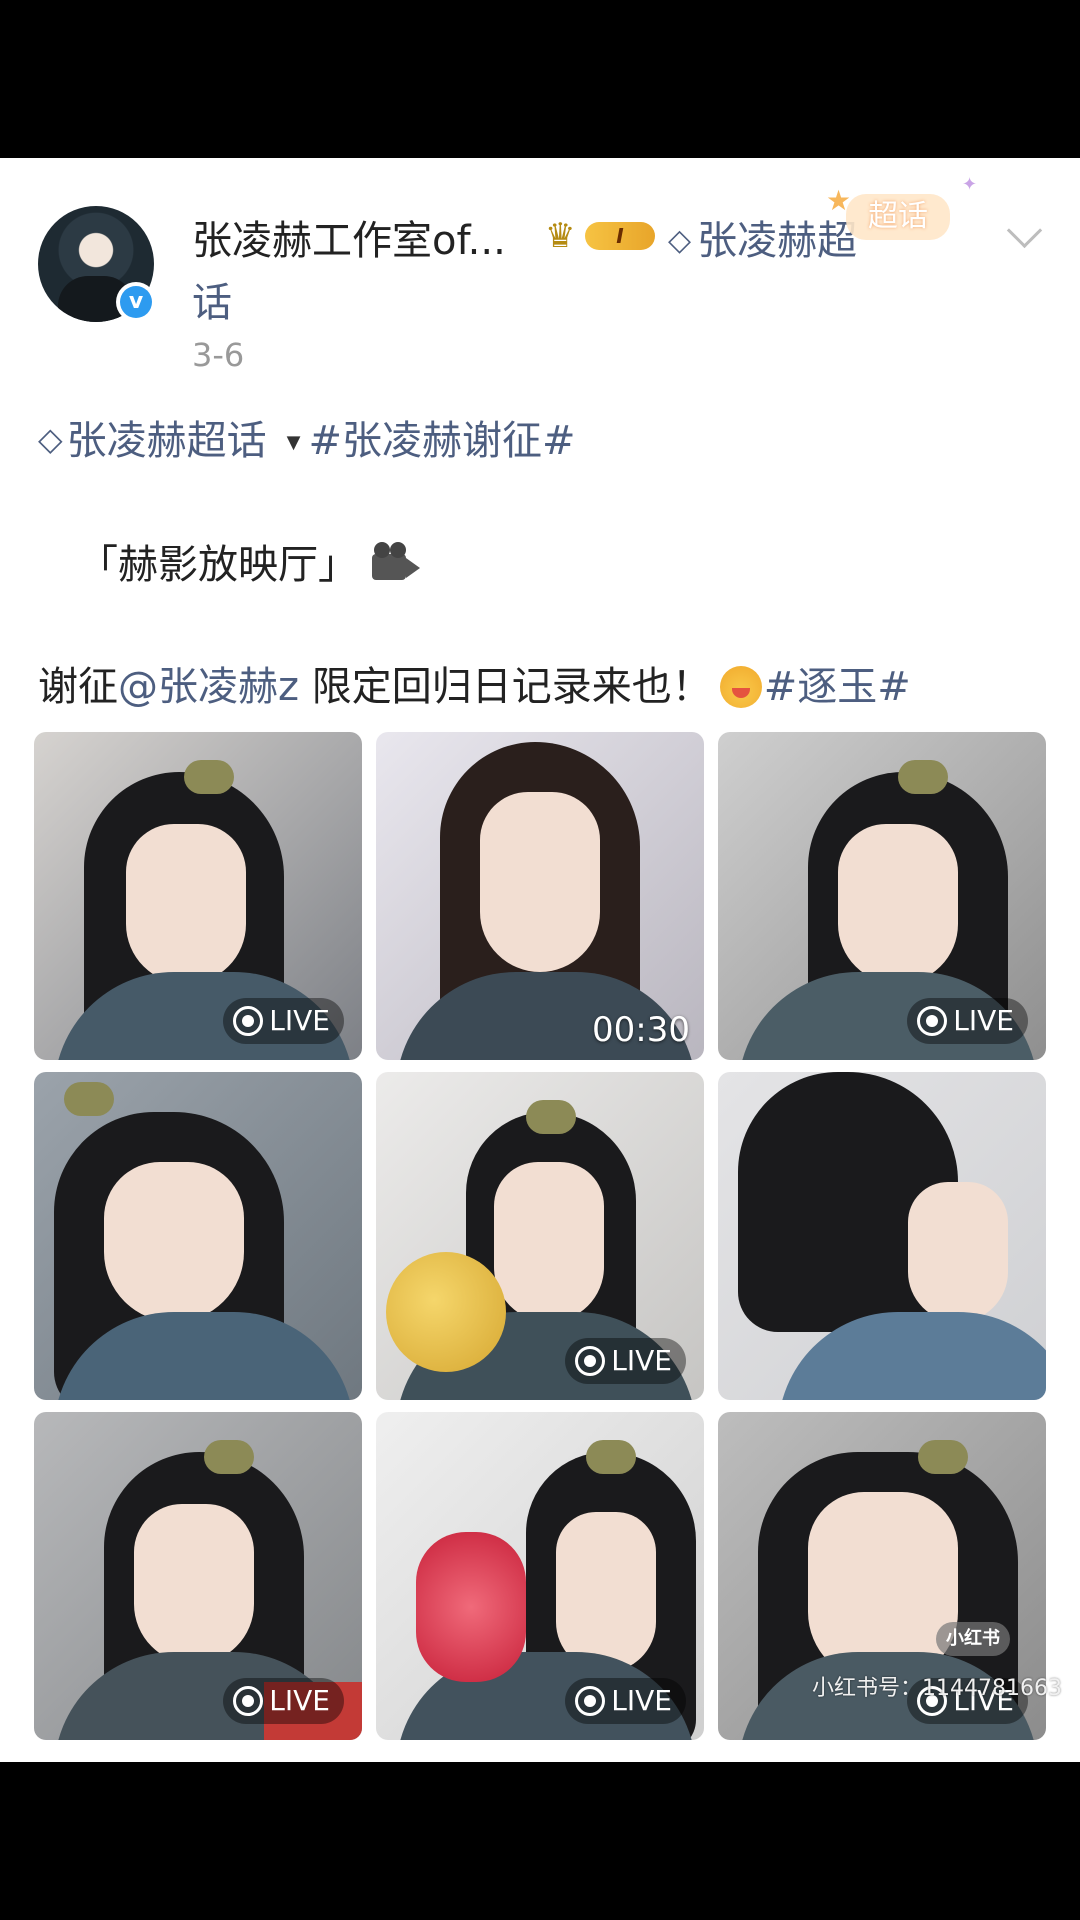  Describe the element at coordinates (540, 896) in the screenshot. I see `video-tile: 00:30` at that location.